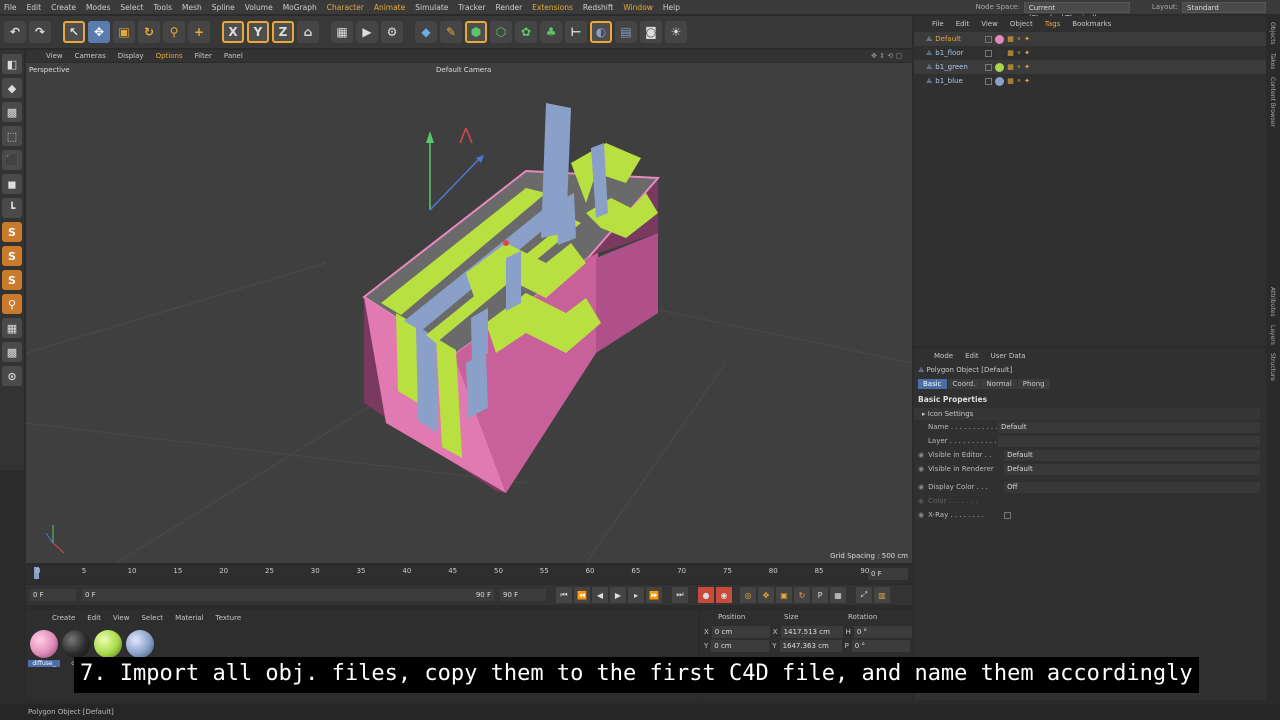 This screenshot has width=1280, height=720. Describe the element at coordinates (469, 574) in the screenshot. I see `timeline-ruler: 0 F 0 5 10 15 20 25 30 35 40 45 50 55 60 65 70 75 80 85 90` at that location.